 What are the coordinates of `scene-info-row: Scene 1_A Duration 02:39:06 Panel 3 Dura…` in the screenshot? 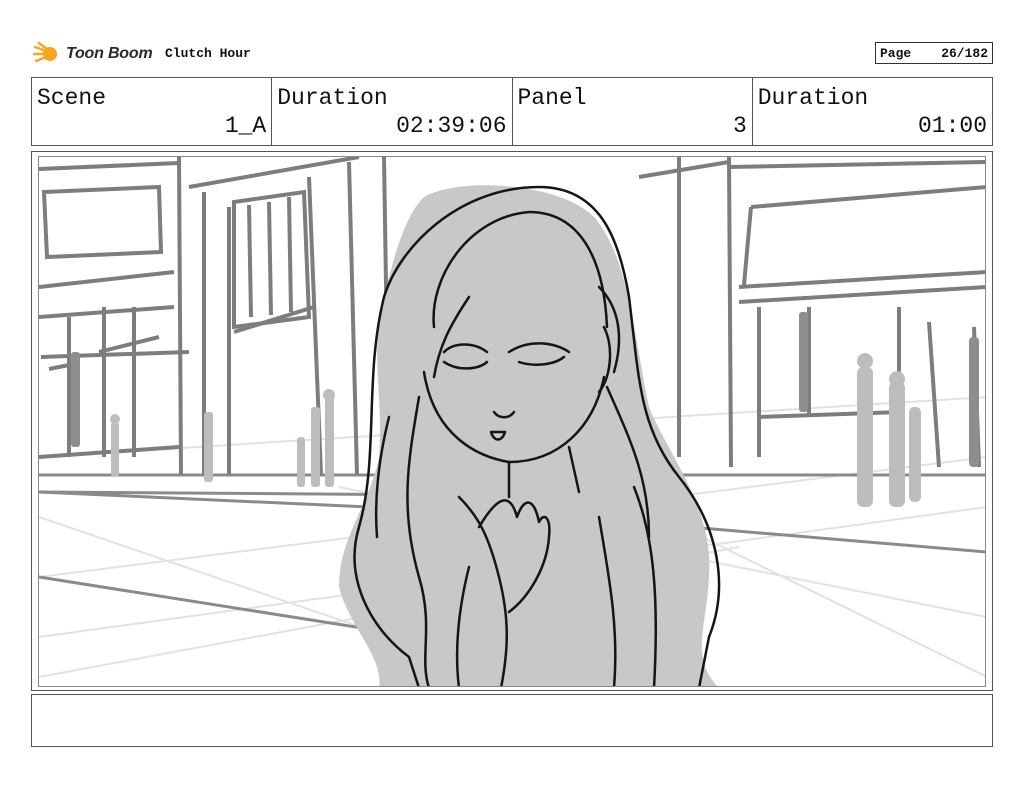 It's located at (512, 111).